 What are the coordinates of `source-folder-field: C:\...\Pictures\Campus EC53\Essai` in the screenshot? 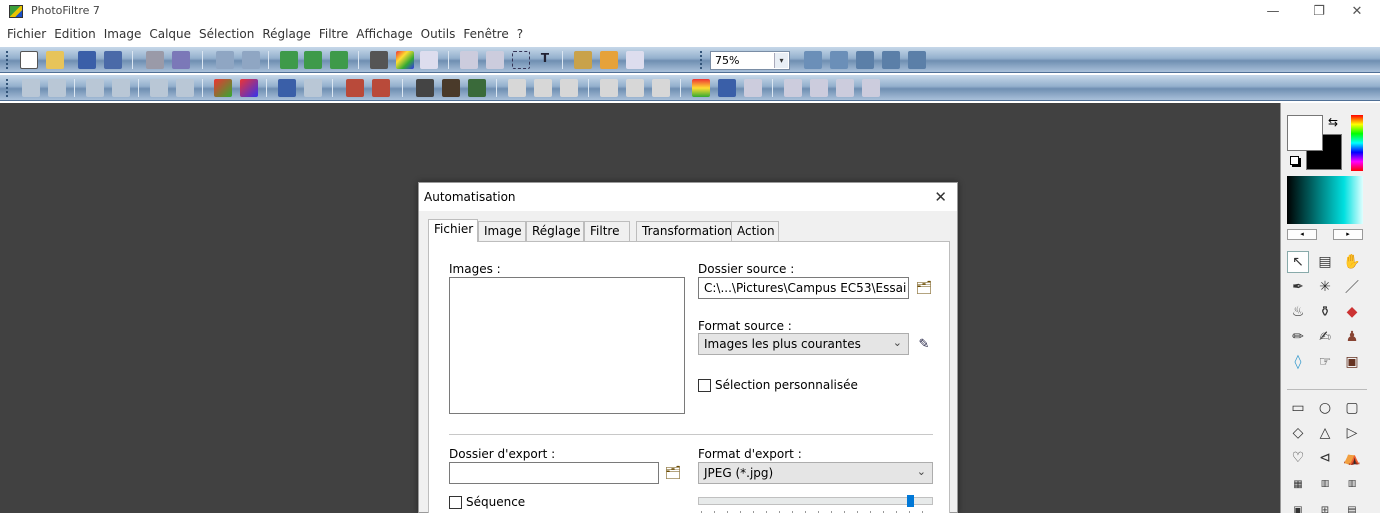 It's located at (803, 288).